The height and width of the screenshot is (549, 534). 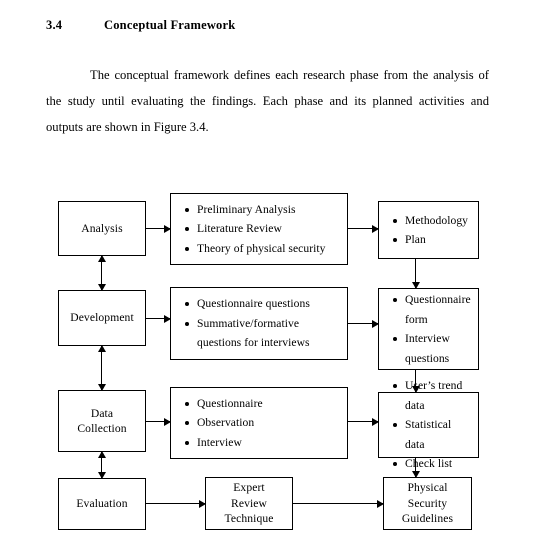 I want to click on guidelines-label: Physical Security Guidelines, so click(x=427, y=503).